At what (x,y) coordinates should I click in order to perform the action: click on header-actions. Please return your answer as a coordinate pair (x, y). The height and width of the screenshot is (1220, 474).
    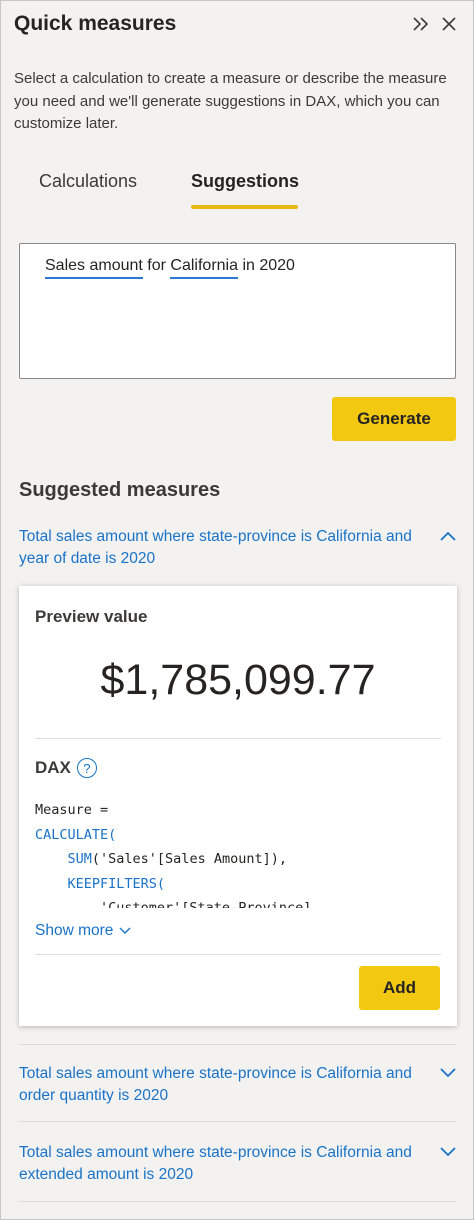
    Looking at the image, I should click on (435, 24).